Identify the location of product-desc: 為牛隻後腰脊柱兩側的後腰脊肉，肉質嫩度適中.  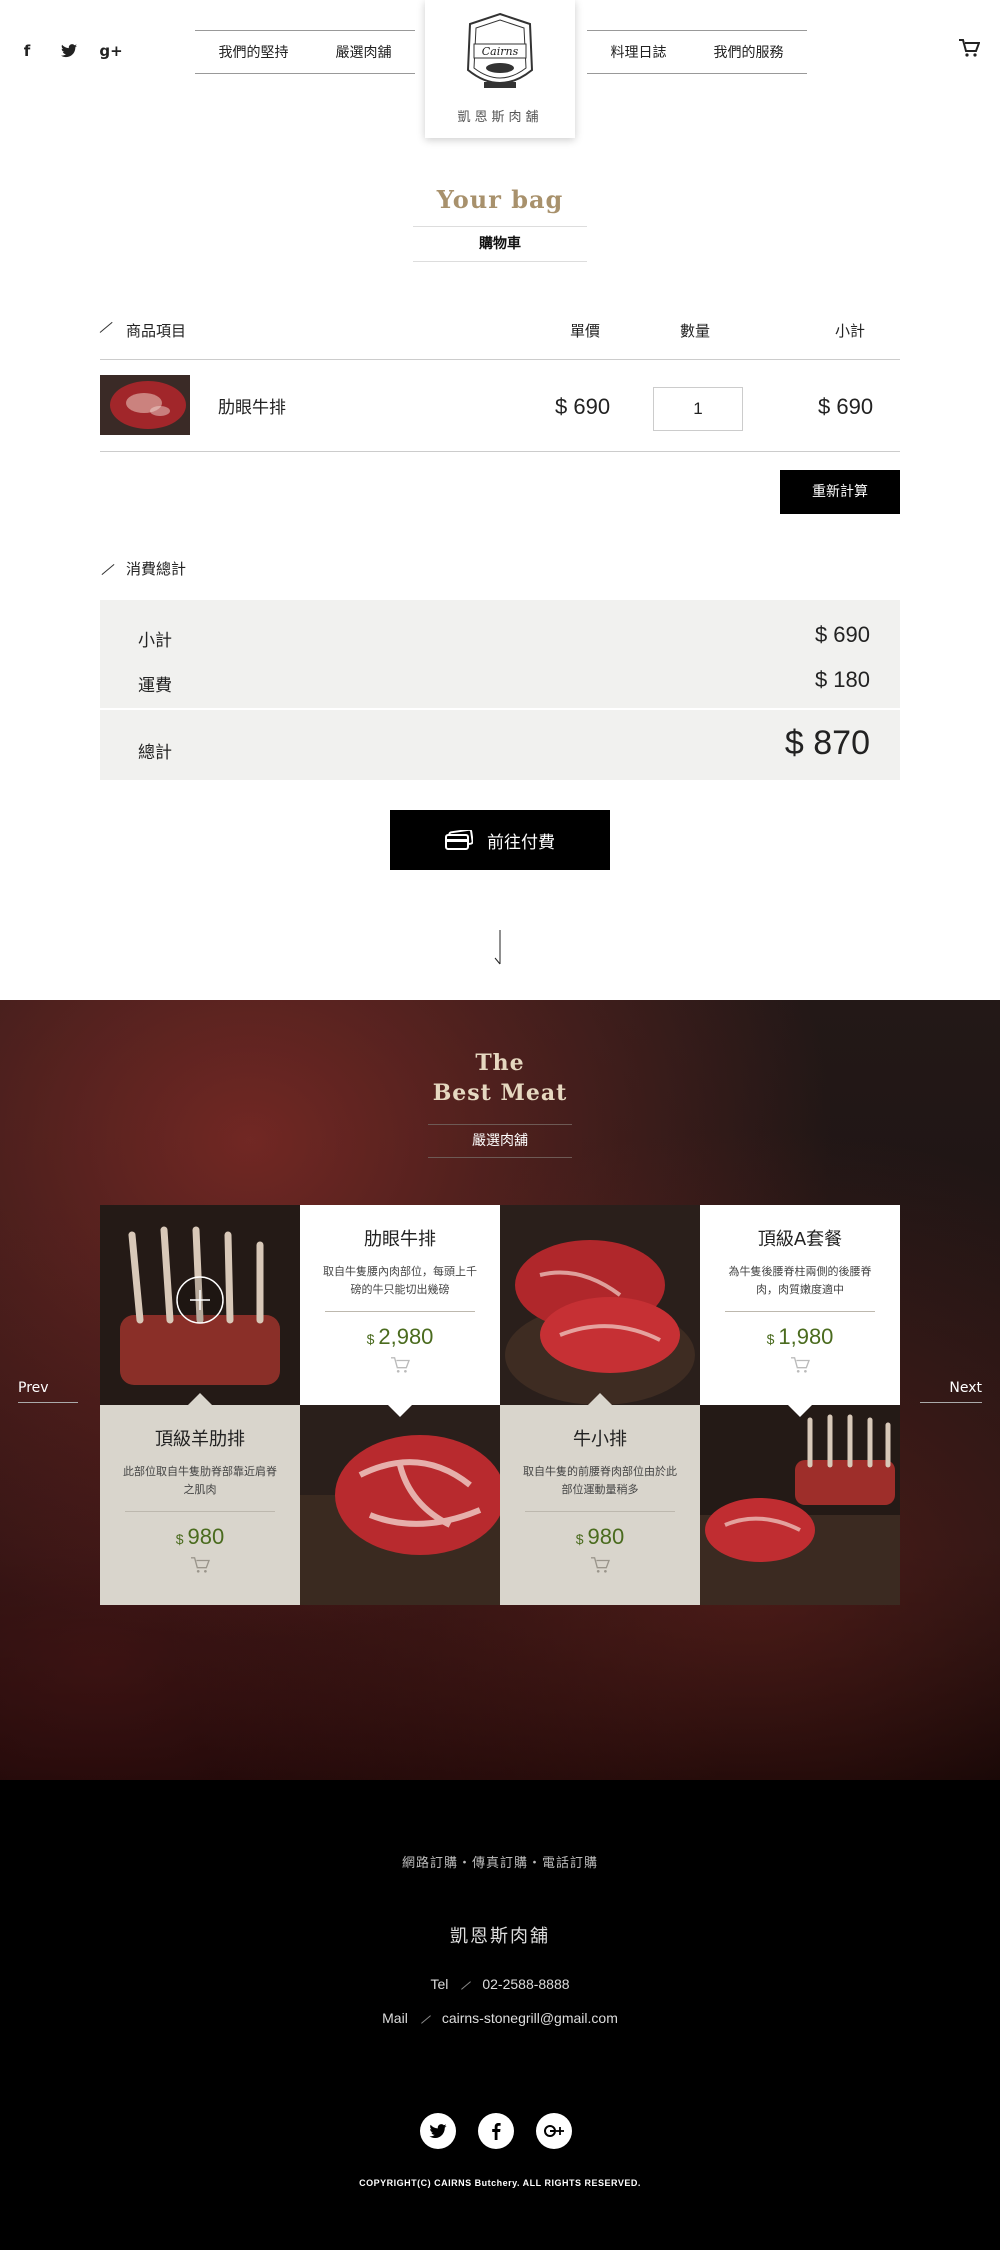
(800, 1280).